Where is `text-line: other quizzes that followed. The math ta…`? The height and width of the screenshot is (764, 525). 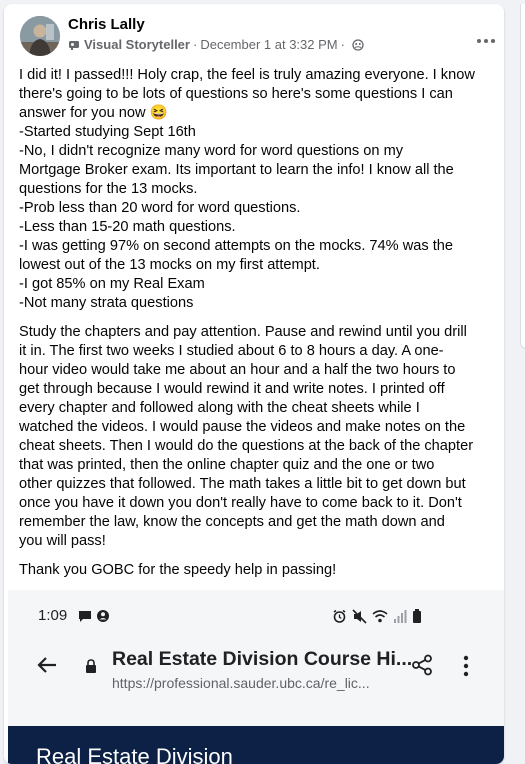 text-line: other quizzes that followed. The math ta… is located at coordinates (242, 484).